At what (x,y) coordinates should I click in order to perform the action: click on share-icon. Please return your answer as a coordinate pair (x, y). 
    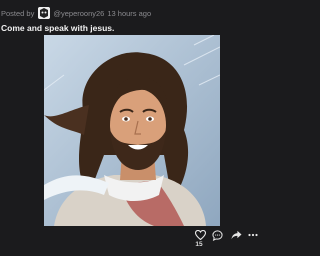
    Looking at the image, I should click on (236, 235).